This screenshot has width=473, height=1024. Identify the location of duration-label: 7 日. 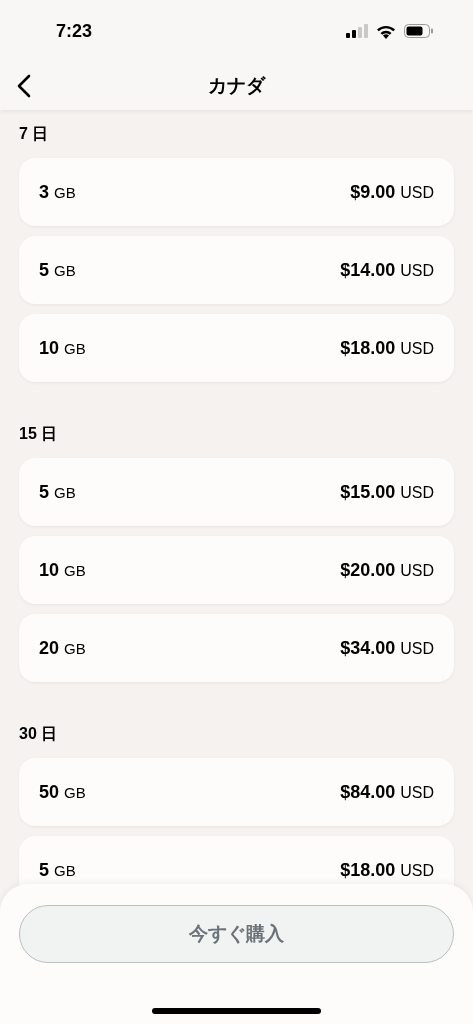
(34, 134).